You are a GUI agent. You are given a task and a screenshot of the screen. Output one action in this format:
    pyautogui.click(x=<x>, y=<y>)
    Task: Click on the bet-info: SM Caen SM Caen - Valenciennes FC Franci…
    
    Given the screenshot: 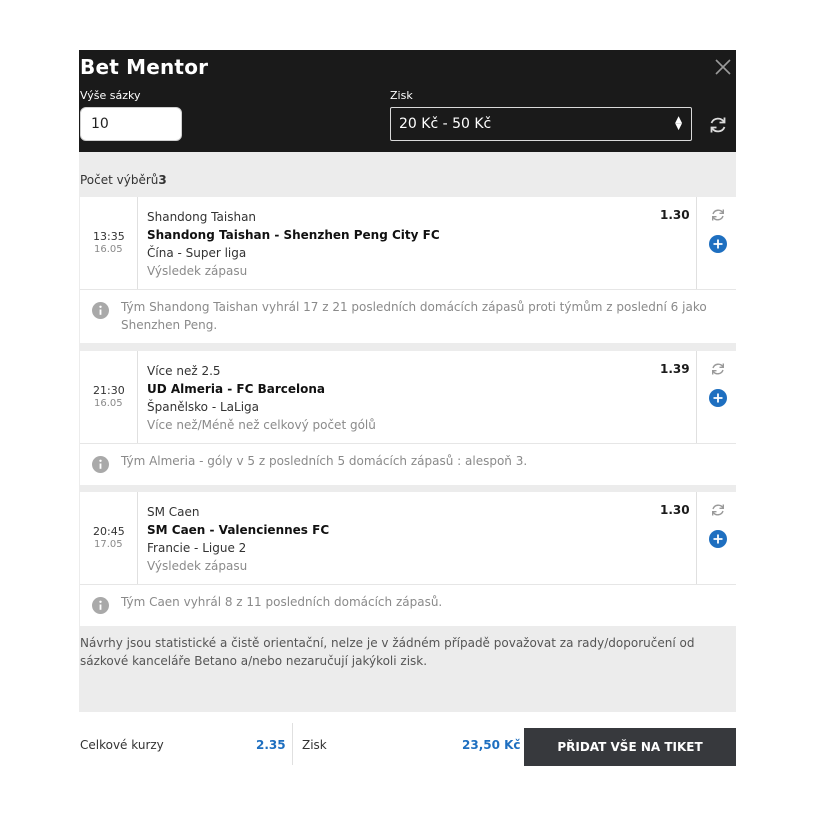 What is the action you would take?
    pyautogui.click(x=417, y=539)
    